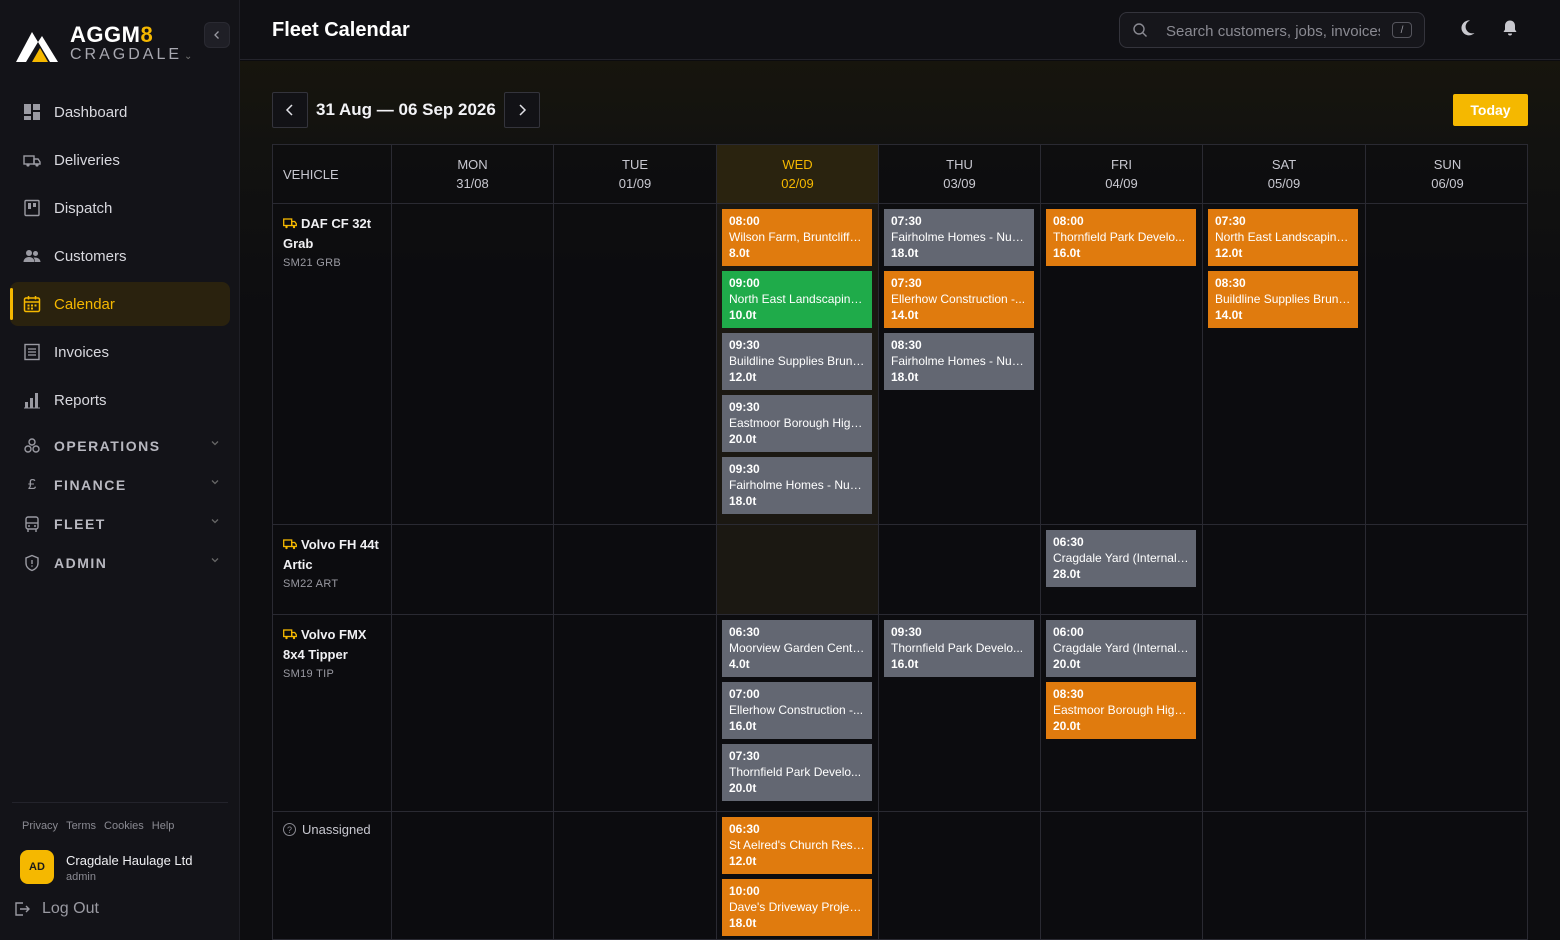  What do you see at coordinates (743, 377) in the screenshot?
I see `job-weight: 12.0t` at bounding box center [743, 377].